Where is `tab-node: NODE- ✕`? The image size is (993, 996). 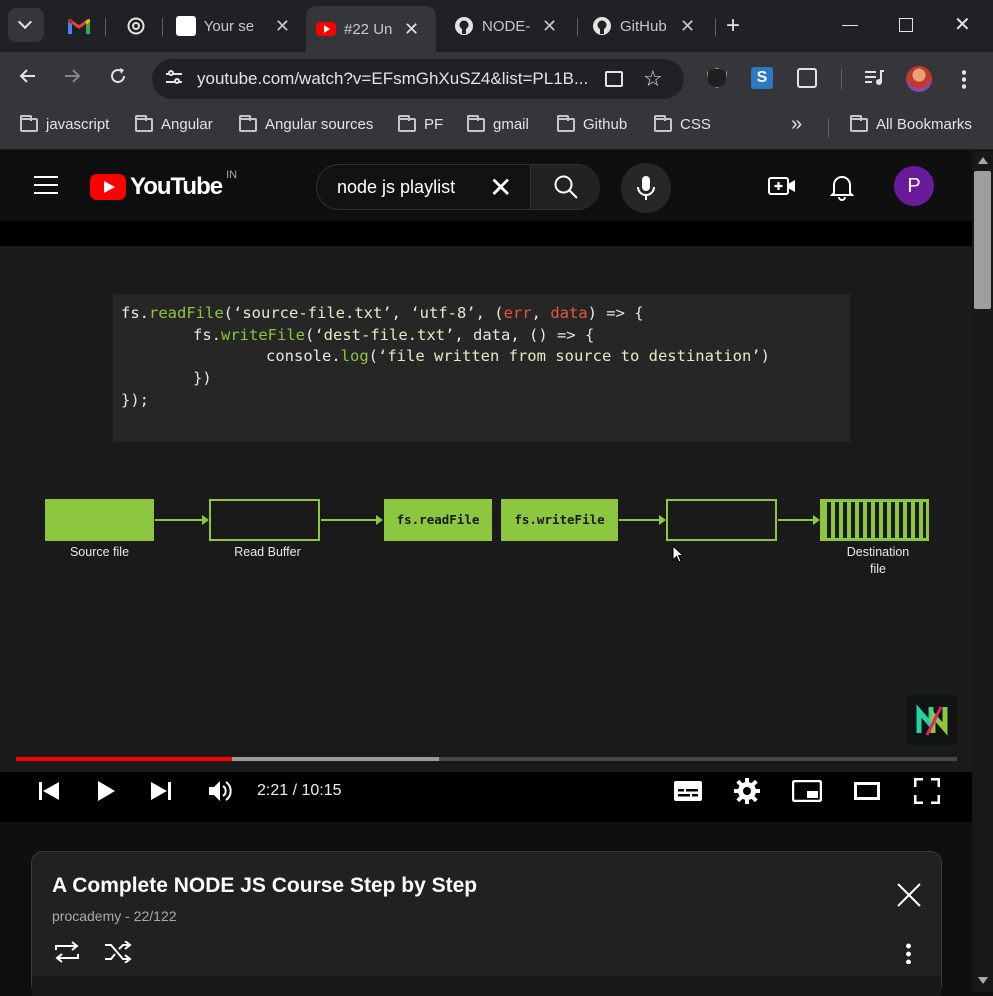
tab-node: NODE- ✕ is located at coordinates (509, 26).